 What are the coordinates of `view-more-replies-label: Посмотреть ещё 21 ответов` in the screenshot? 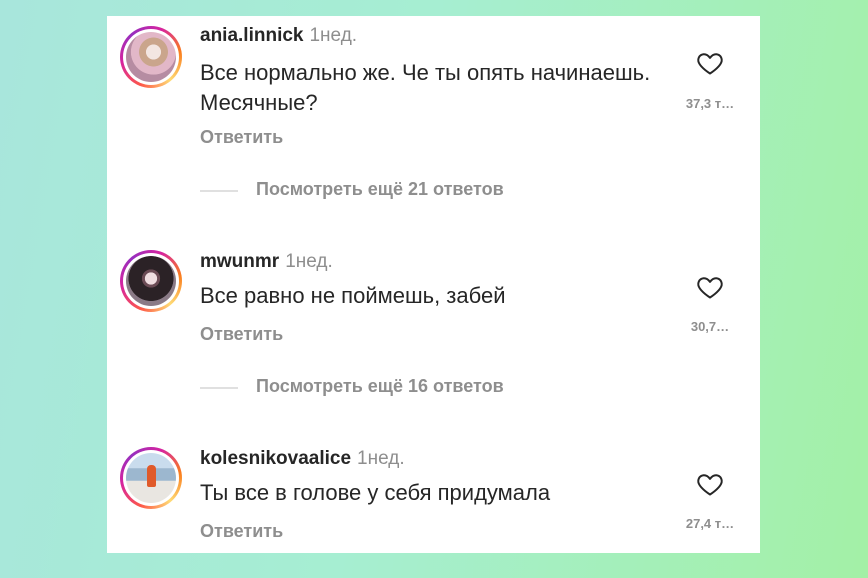 It's located at (380, 189).